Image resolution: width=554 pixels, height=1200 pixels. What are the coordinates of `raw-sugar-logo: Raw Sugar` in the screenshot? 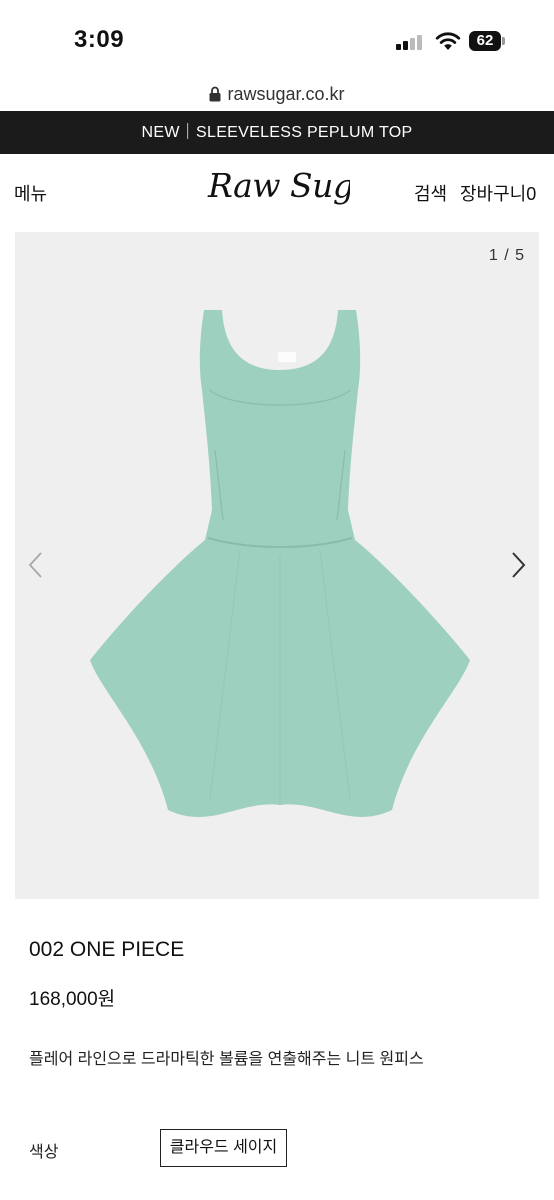 It's located at (278, 191).